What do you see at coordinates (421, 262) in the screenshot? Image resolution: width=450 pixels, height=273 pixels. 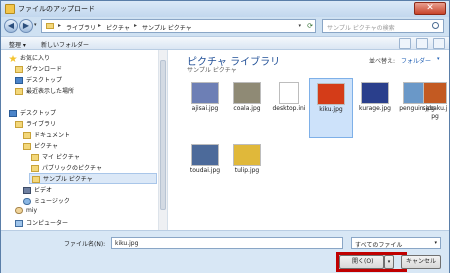 I see `cancel-button: キャンセル` at bounding box center [421, 262].